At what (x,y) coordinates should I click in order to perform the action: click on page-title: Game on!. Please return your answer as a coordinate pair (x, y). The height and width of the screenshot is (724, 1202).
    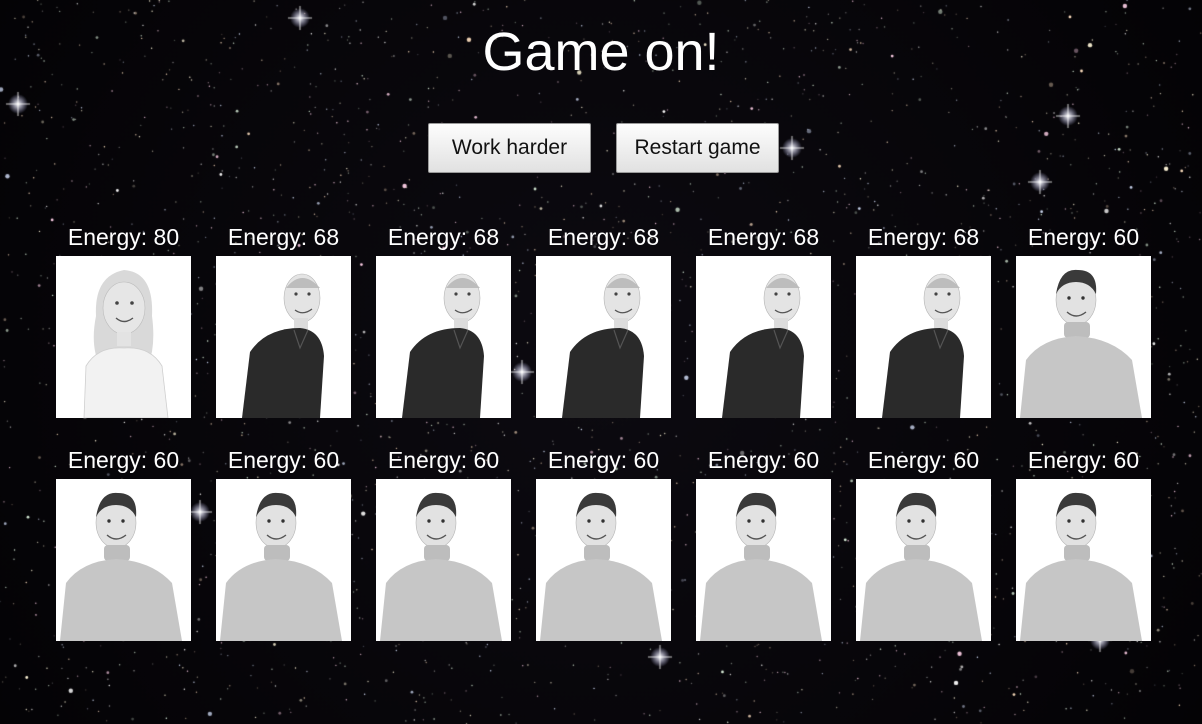
    Looking at the image, I should click on (601, 52).